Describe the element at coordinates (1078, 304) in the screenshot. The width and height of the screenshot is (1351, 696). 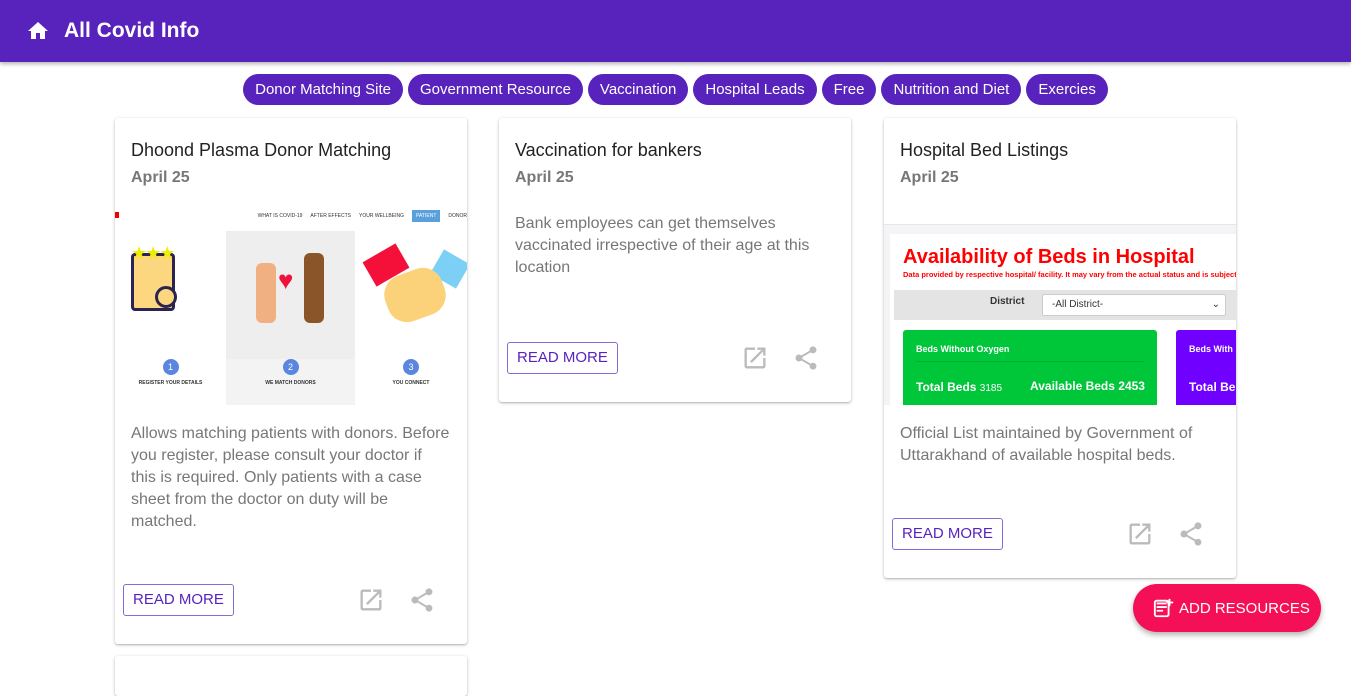
I see `district-value: -All District-` at that location.